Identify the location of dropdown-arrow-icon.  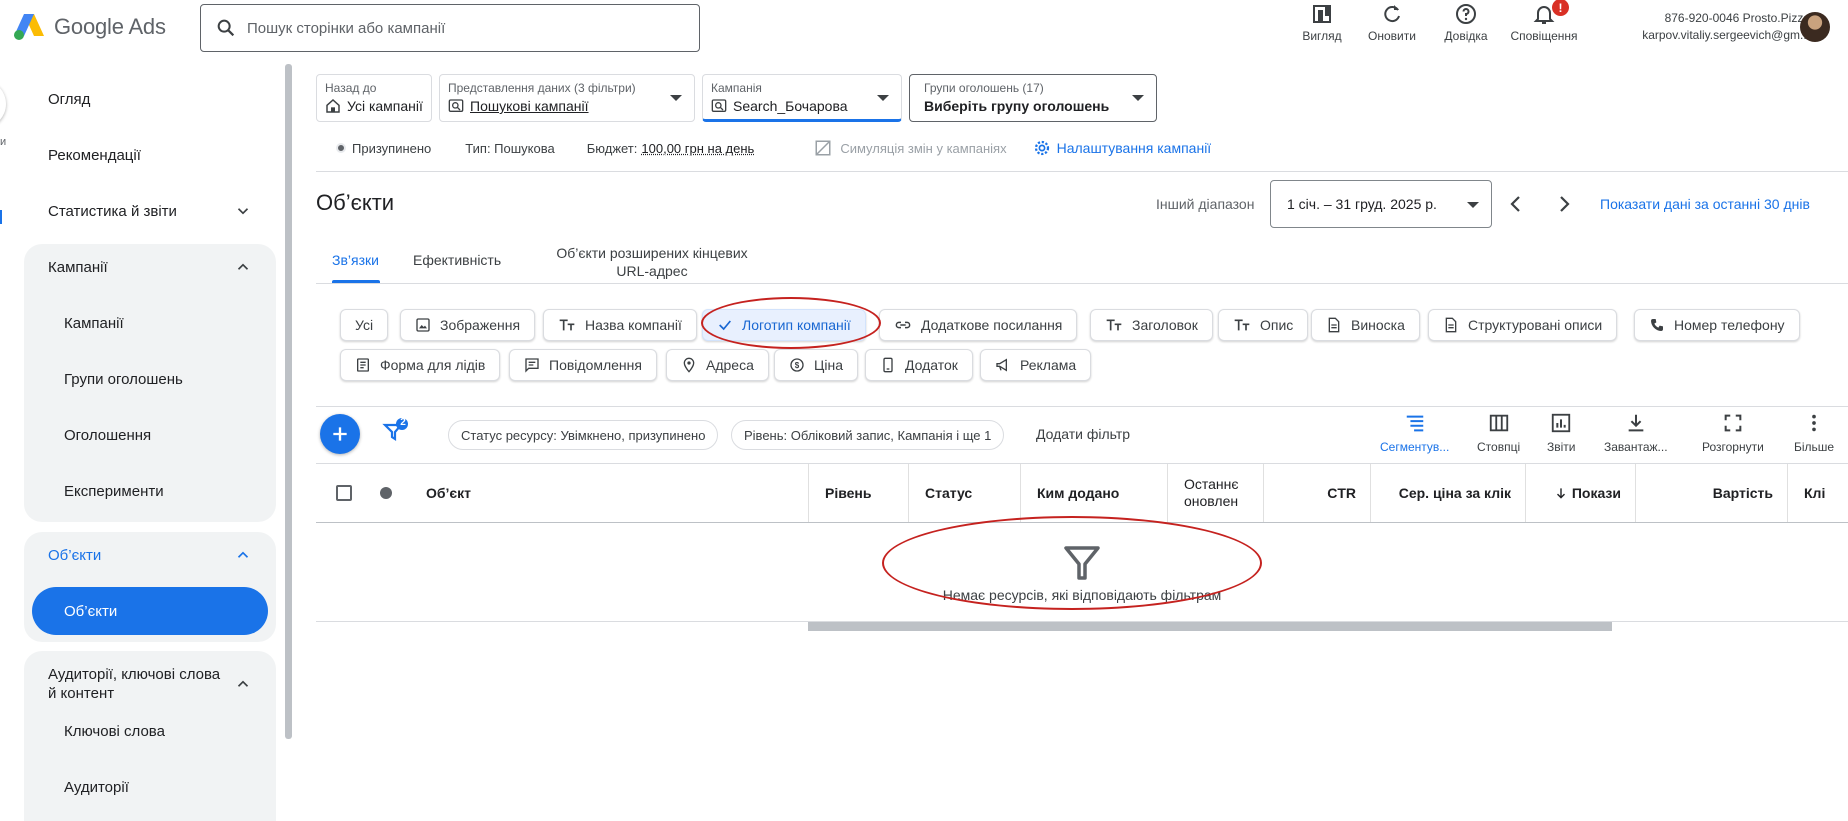
(1473, 205).